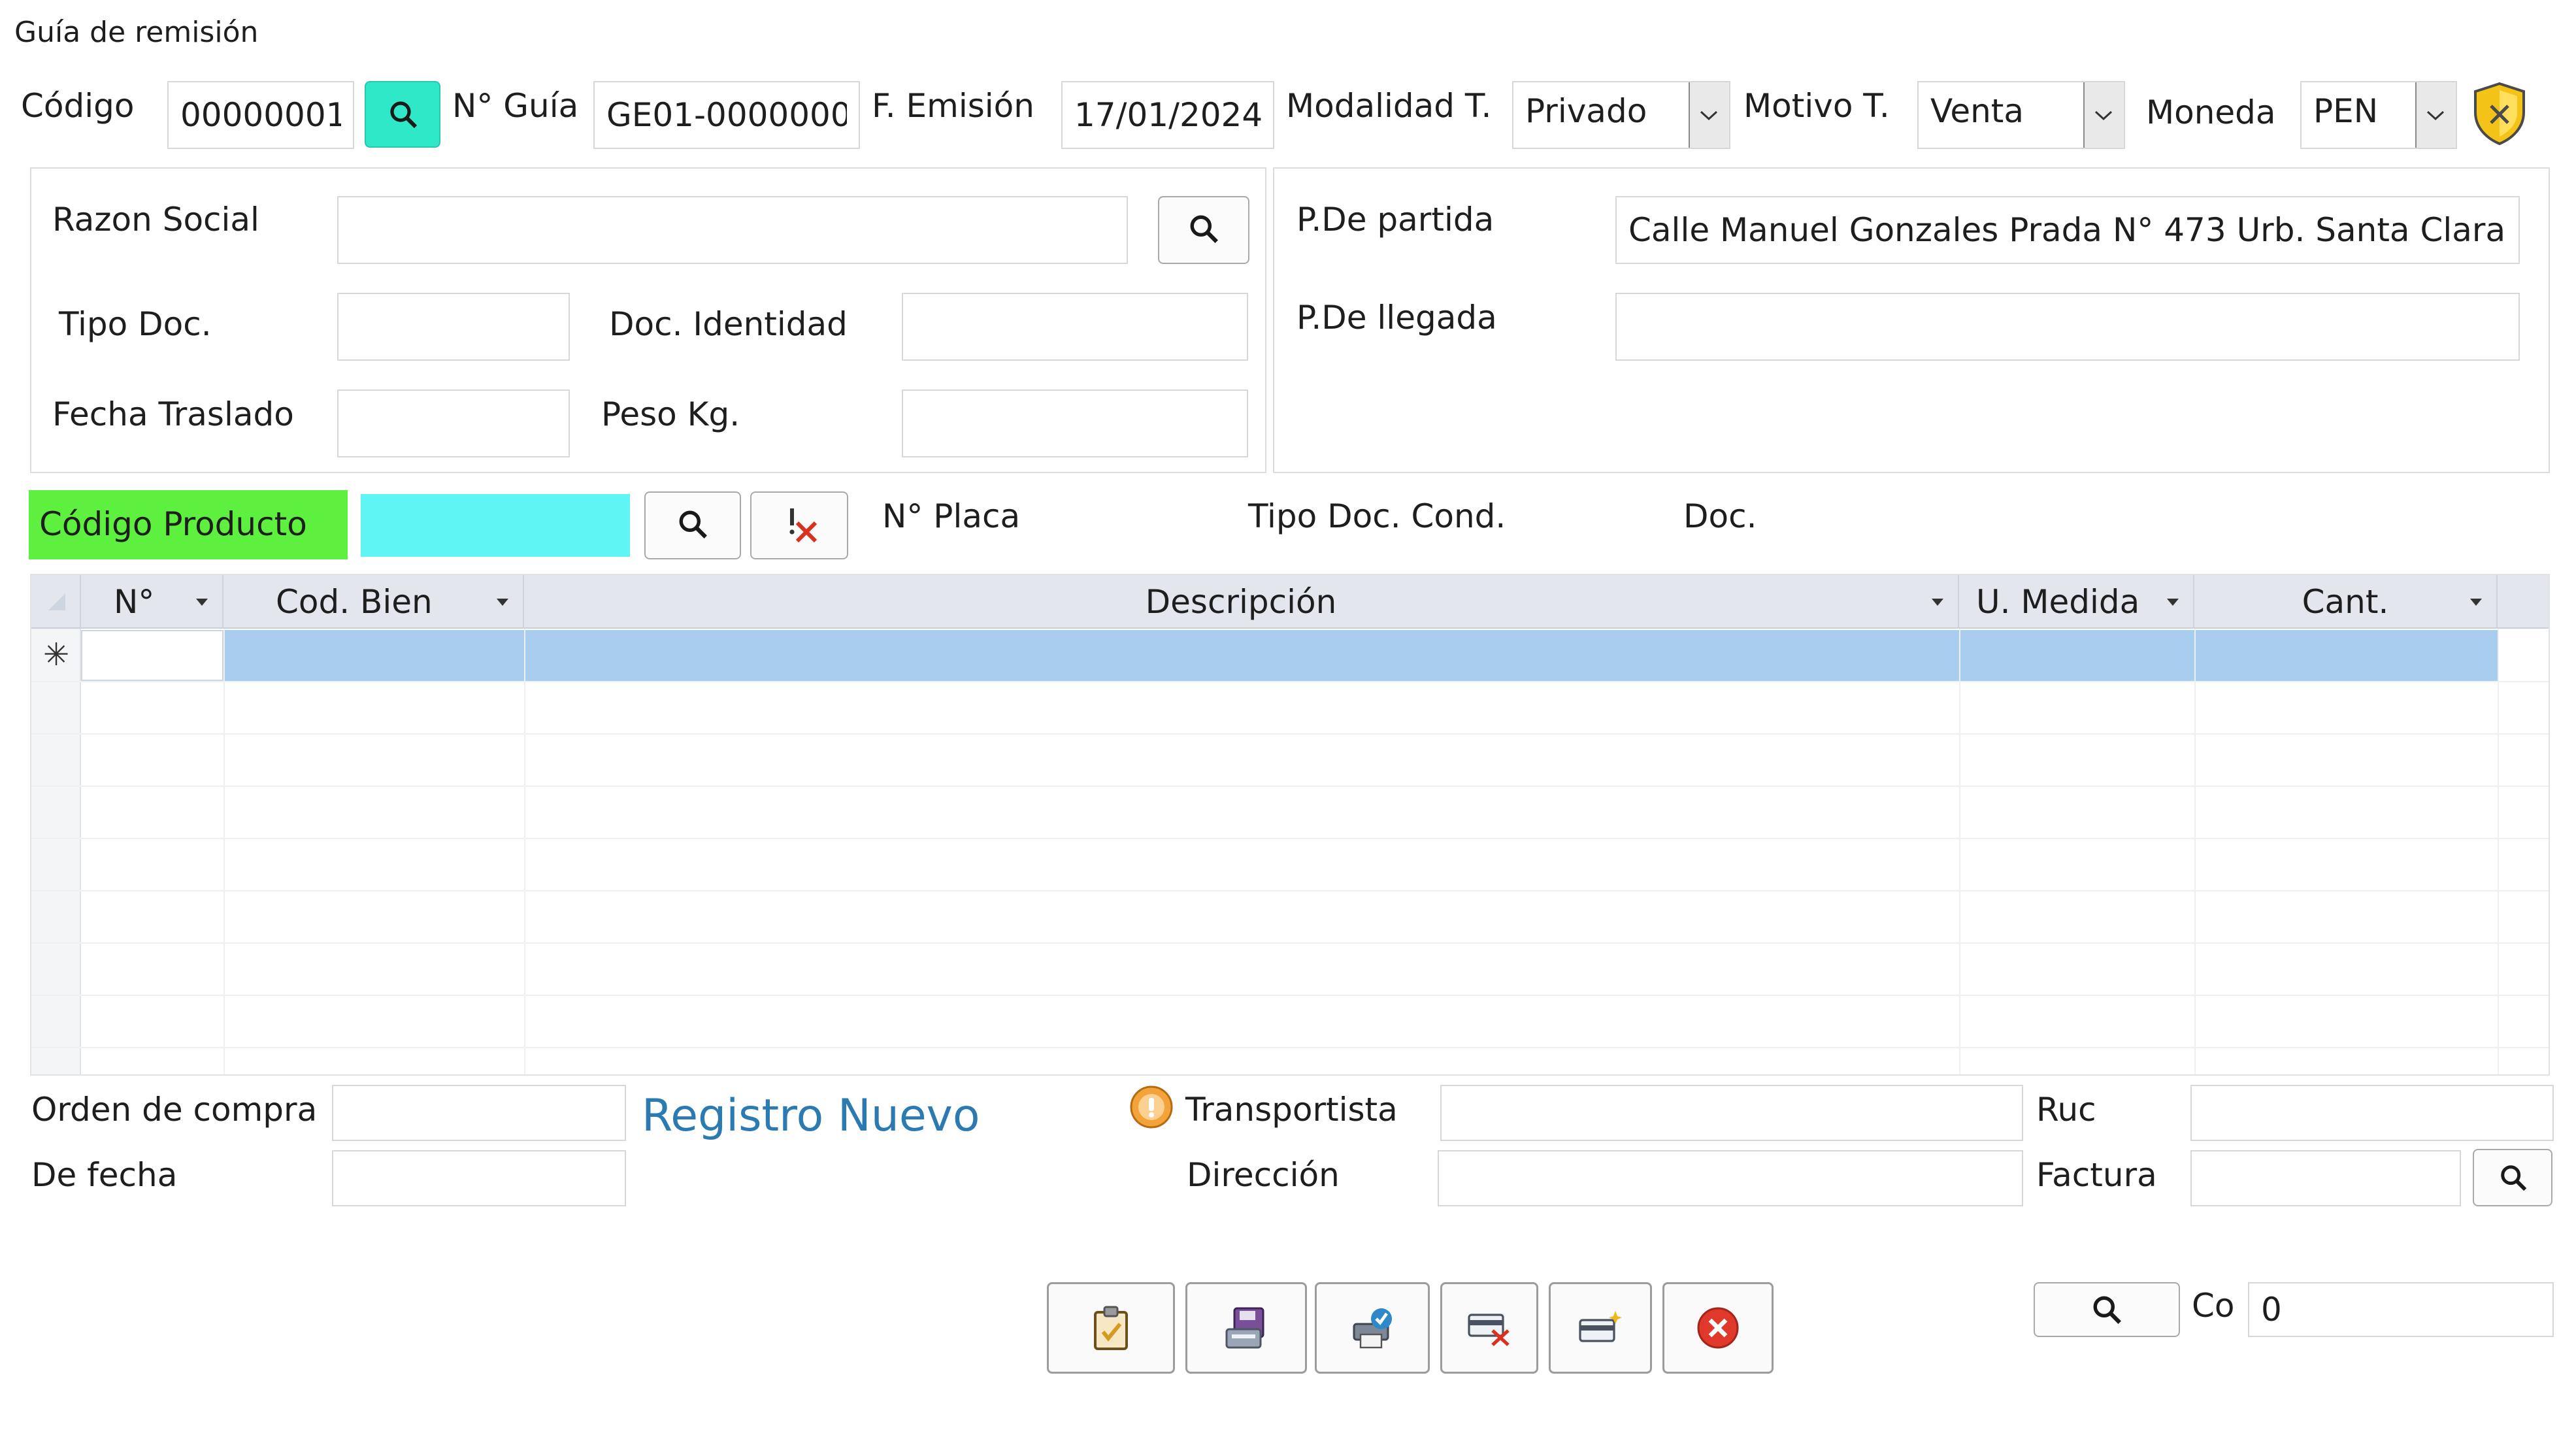 The width and height of the screenshot is (2559, 1456). Describe the element at coordinates (495, 525) in the screenshot. I see `codigo-producto-input` at that location.